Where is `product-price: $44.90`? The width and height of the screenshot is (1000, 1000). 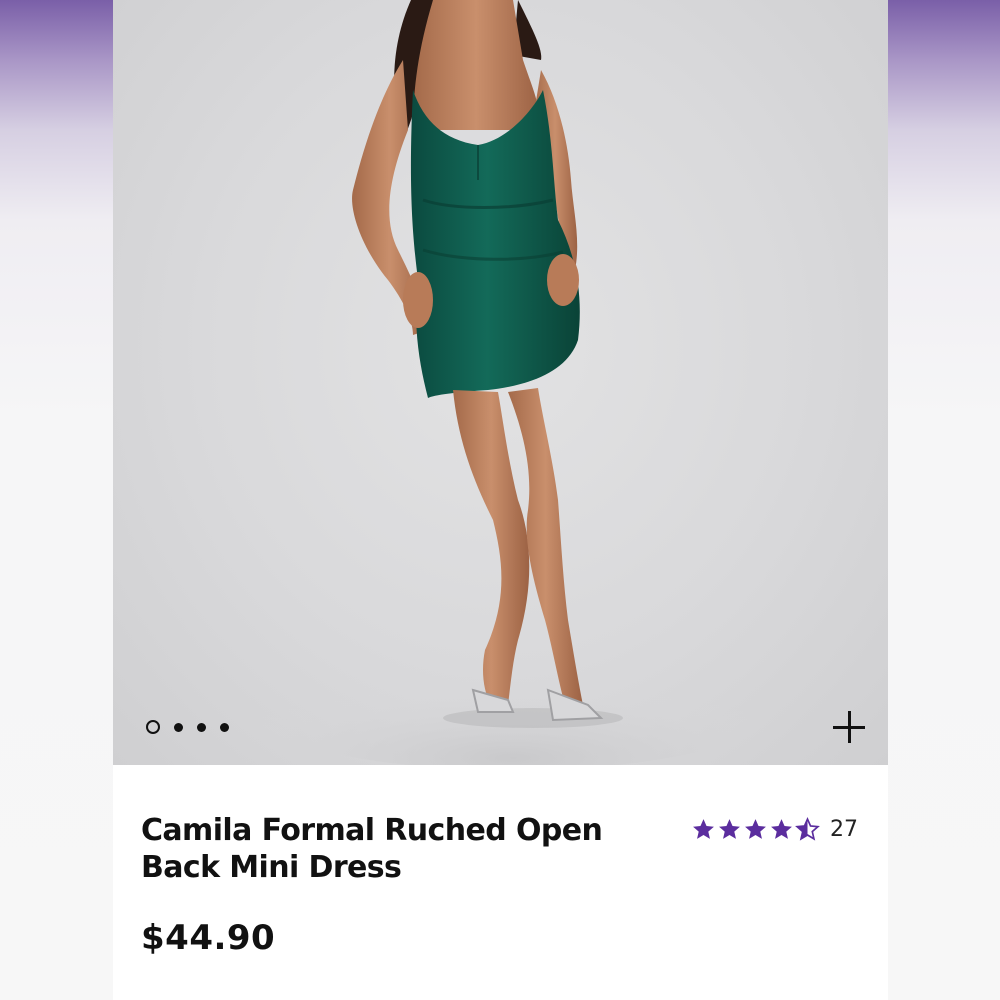
product-price: $44.90 is located at coordinates (208, 938).